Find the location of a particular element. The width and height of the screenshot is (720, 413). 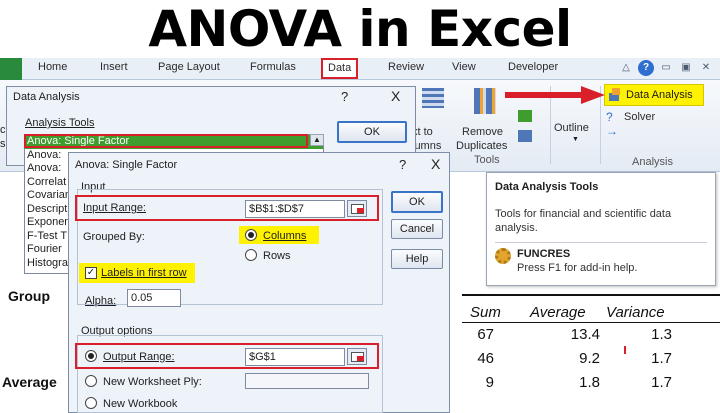

cursor-mark is located at coordinates (625, 350).